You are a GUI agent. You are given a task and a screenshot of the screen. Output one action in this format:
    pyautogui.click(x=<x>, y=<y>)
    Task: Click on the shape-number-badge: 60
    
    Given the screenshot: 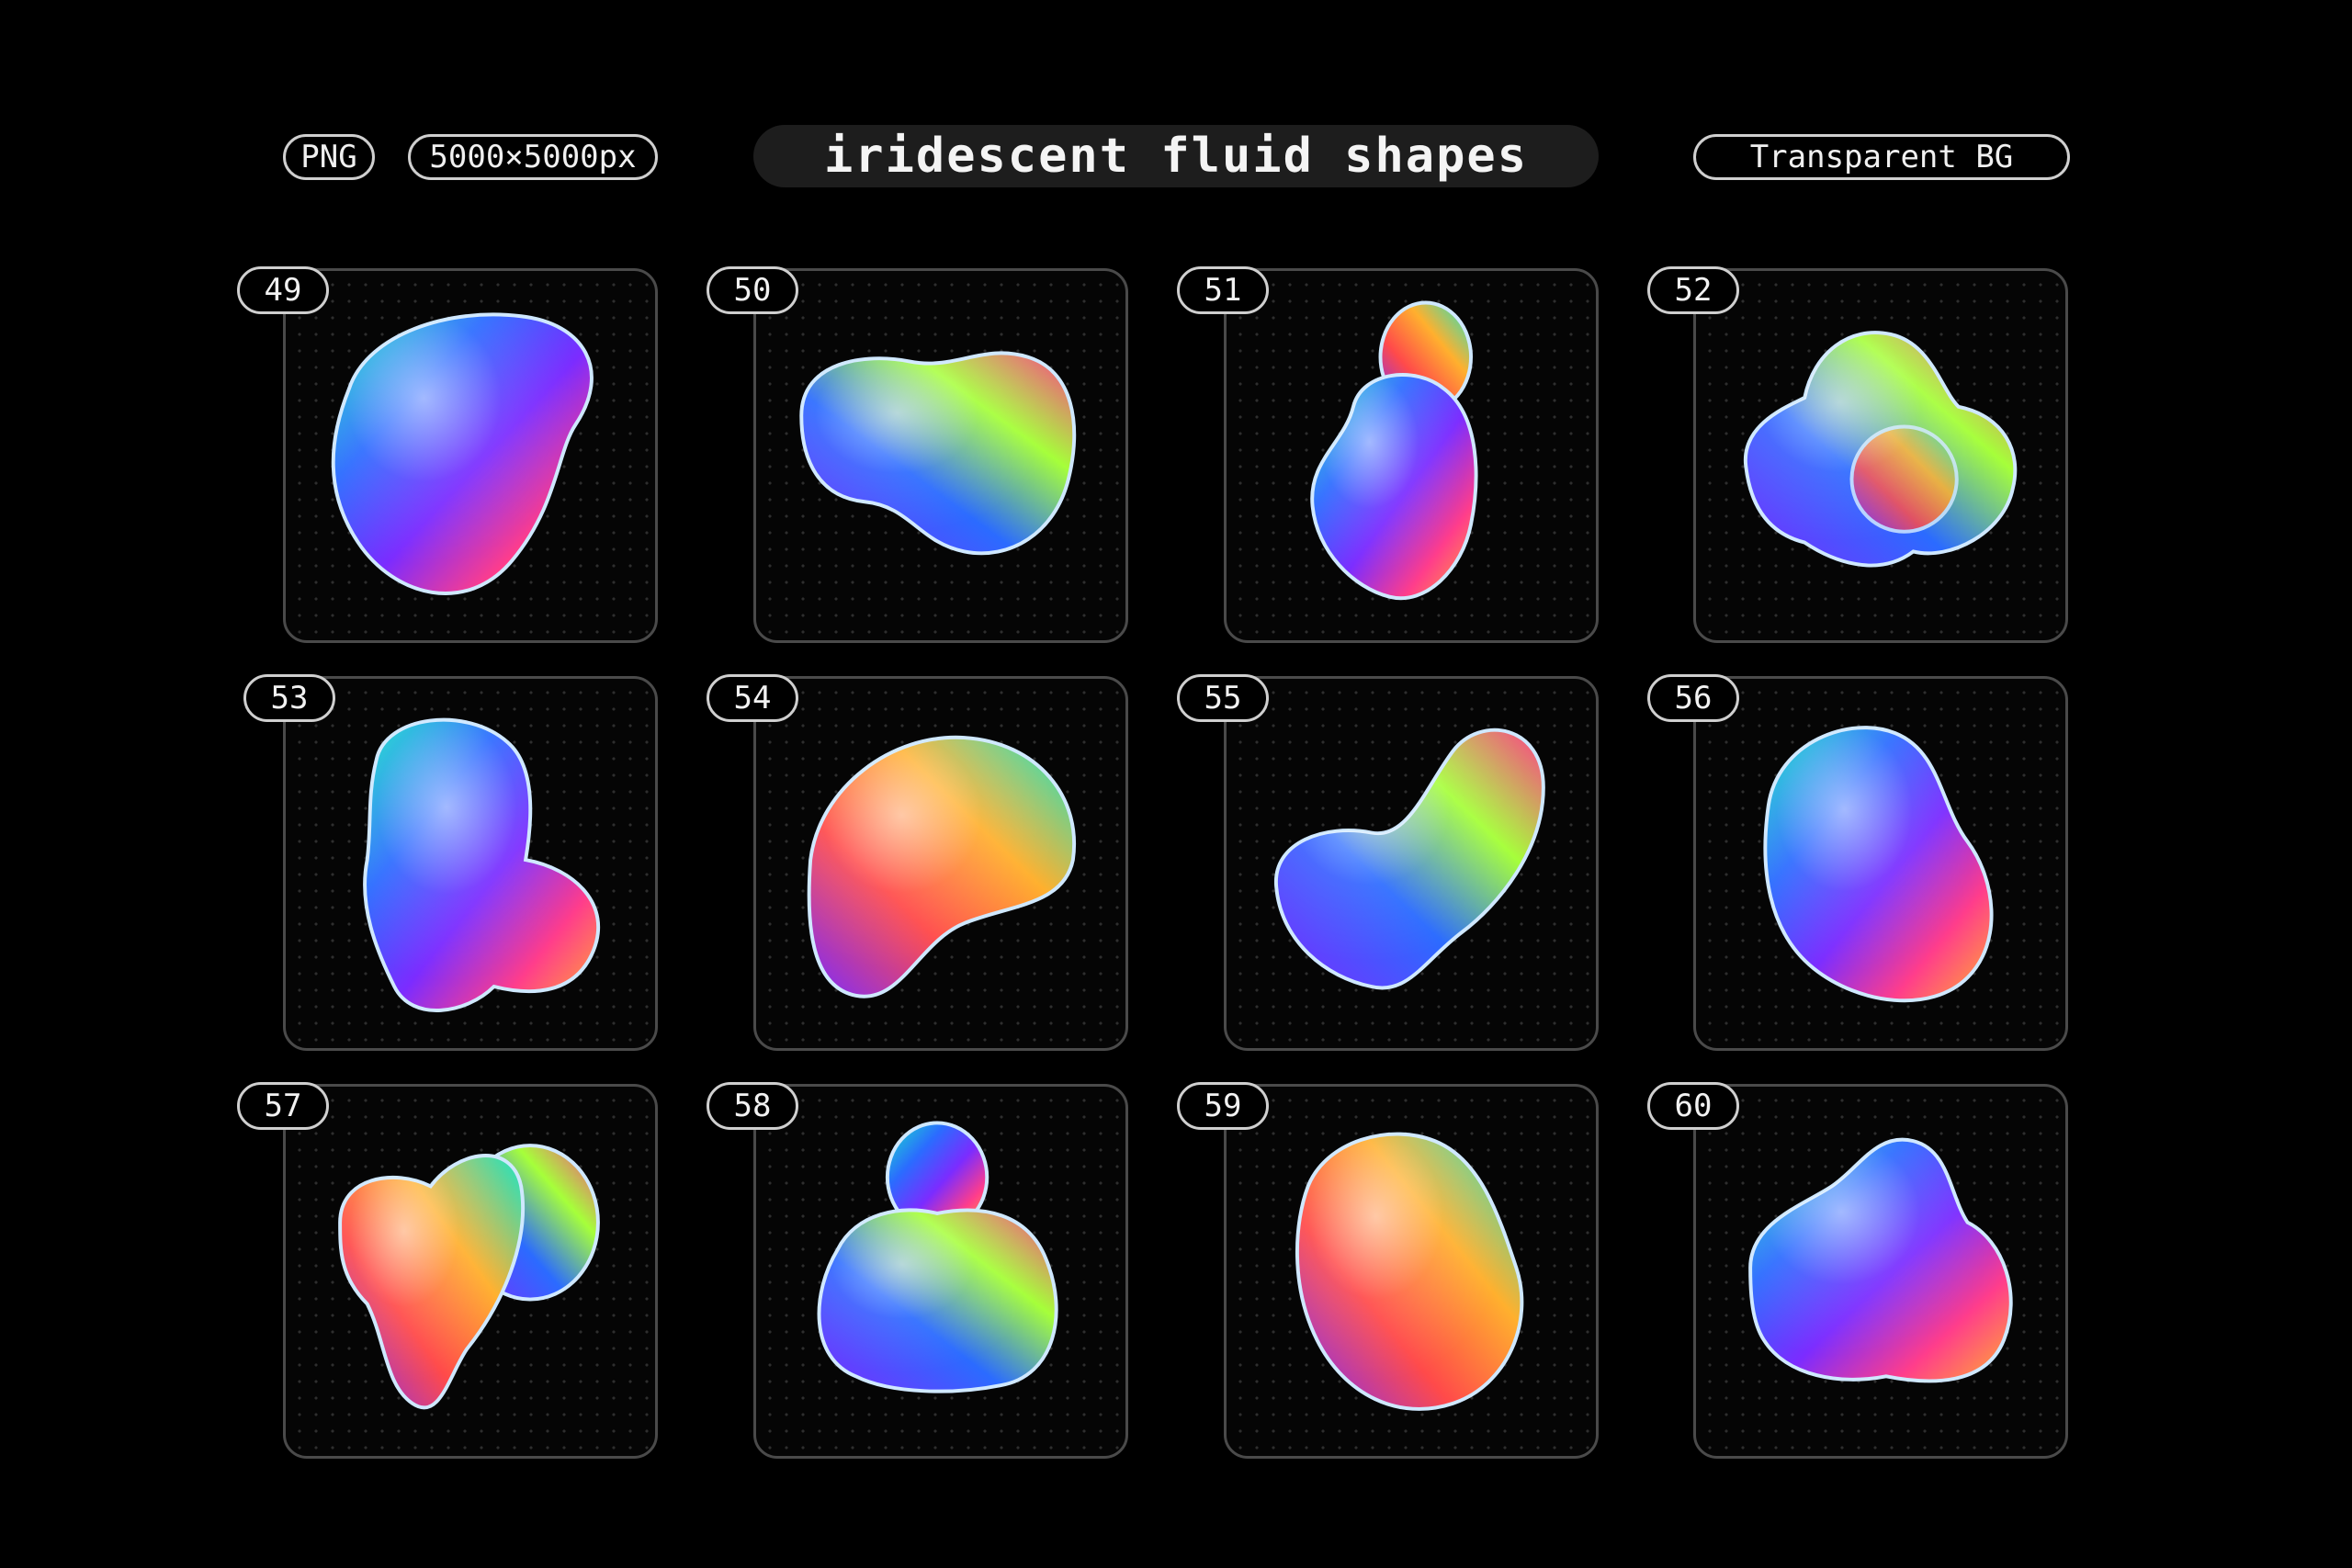 What is the action you would take?
    pyautogui.click(x=1693, y=1106)
    